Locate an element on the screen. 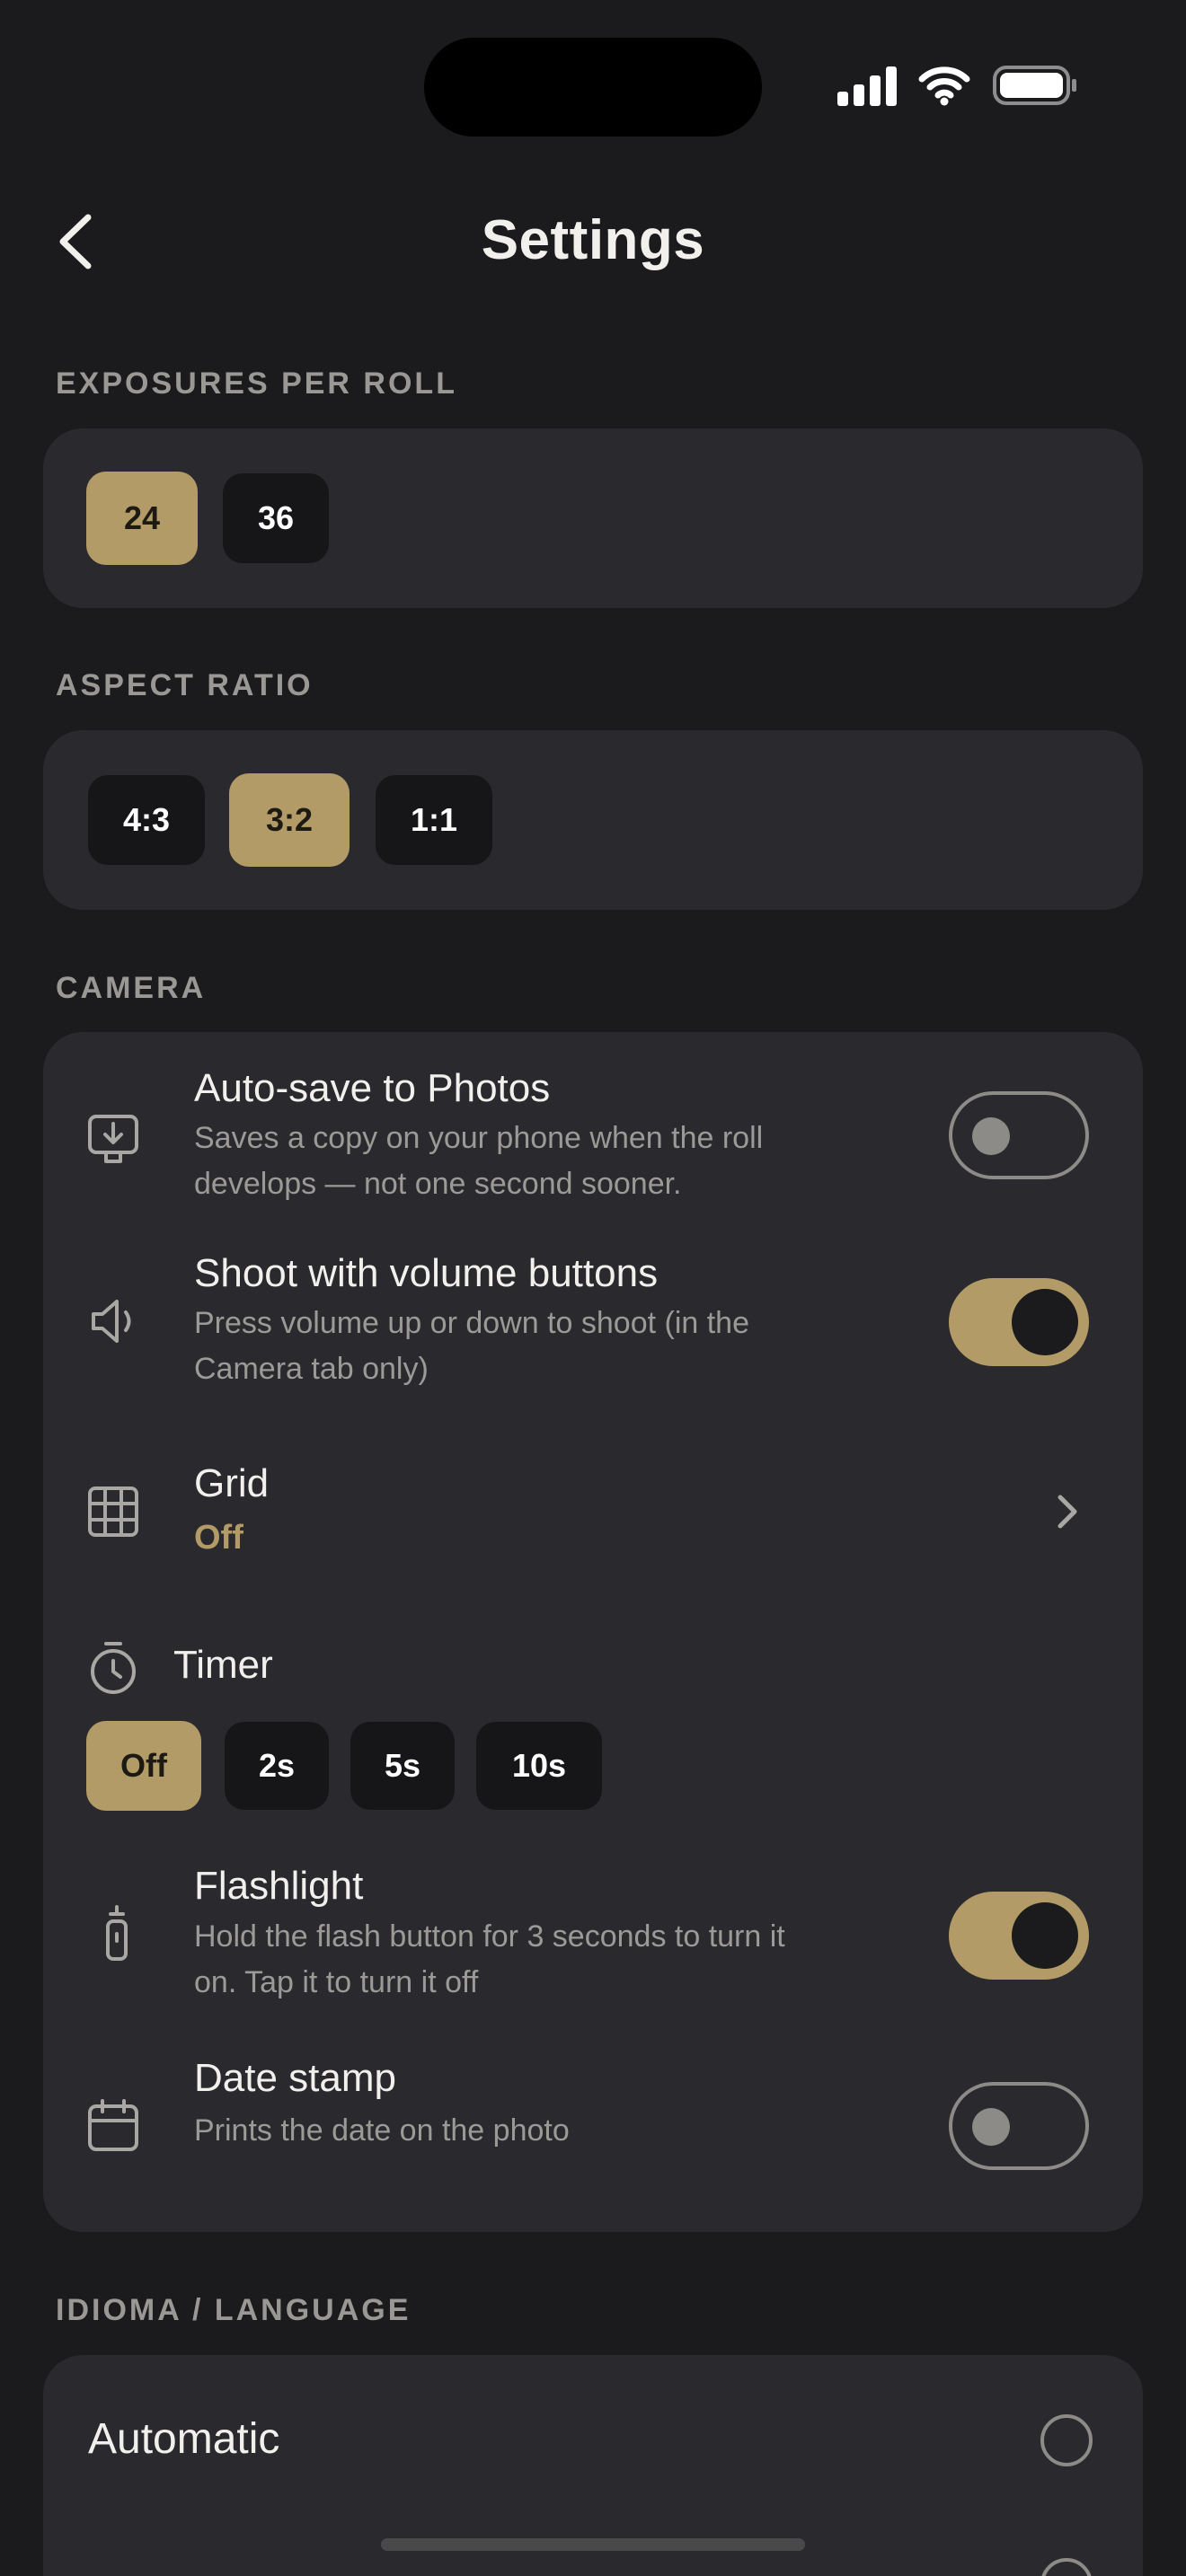 This screenshot has width=1186, height=2576. volume-buttons-subtitle-line-2: Camera tab only) is located at coordinates (311, 1369).